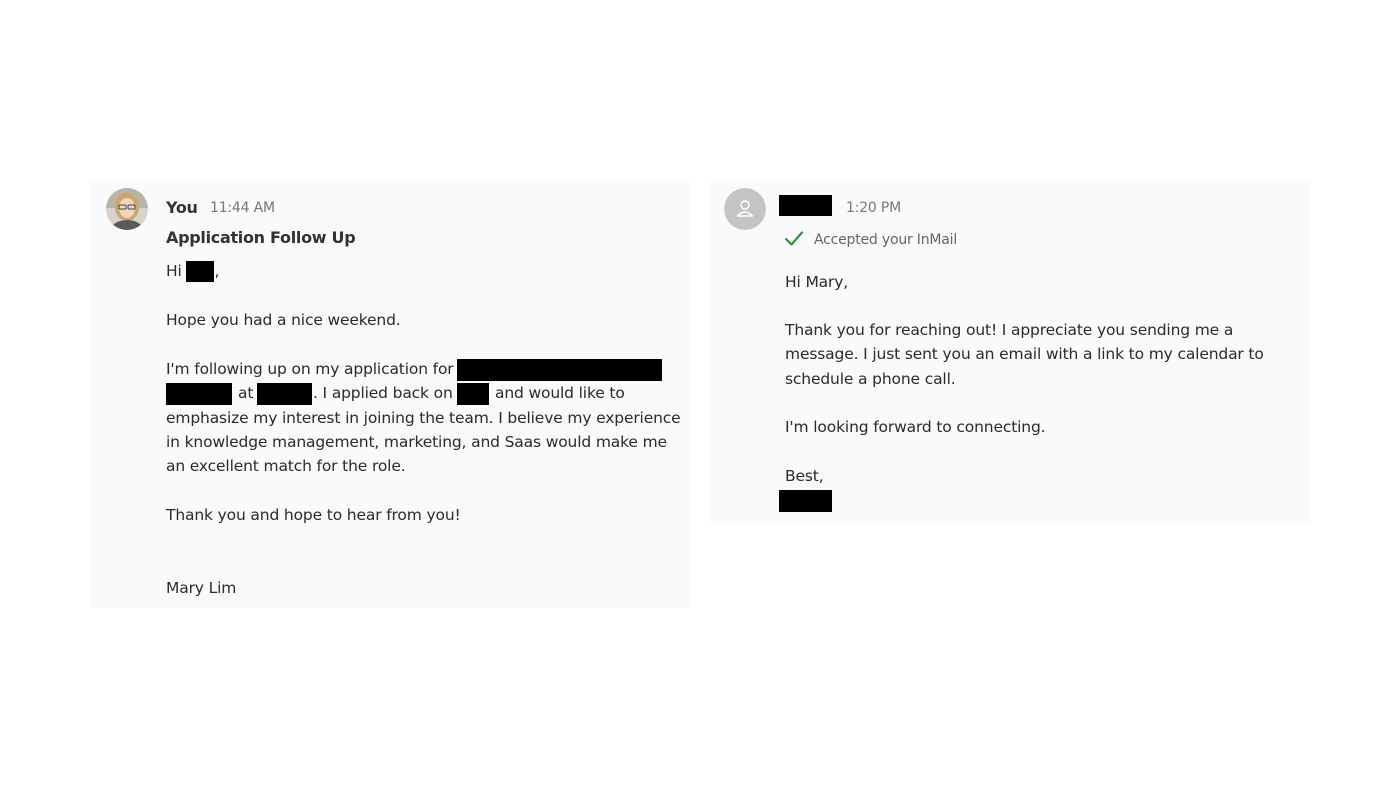 Image resolution: width=1400 pixels, height=788 pixels. Describe the element at coordinates (874, 208) in the screenshot. I see `message-time: 1:20 PM` at that location.